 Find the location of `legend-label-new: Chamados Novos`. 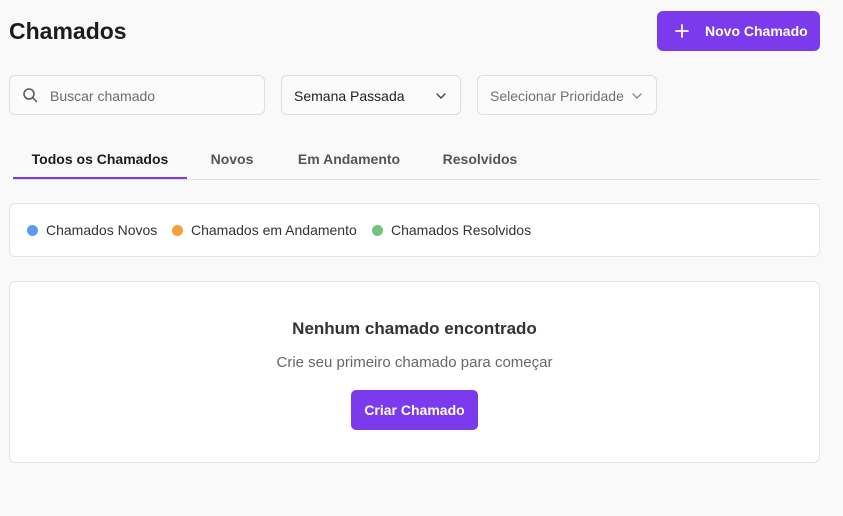

legend-label-new: Chamados Novos is located at coordinates (102, 230).